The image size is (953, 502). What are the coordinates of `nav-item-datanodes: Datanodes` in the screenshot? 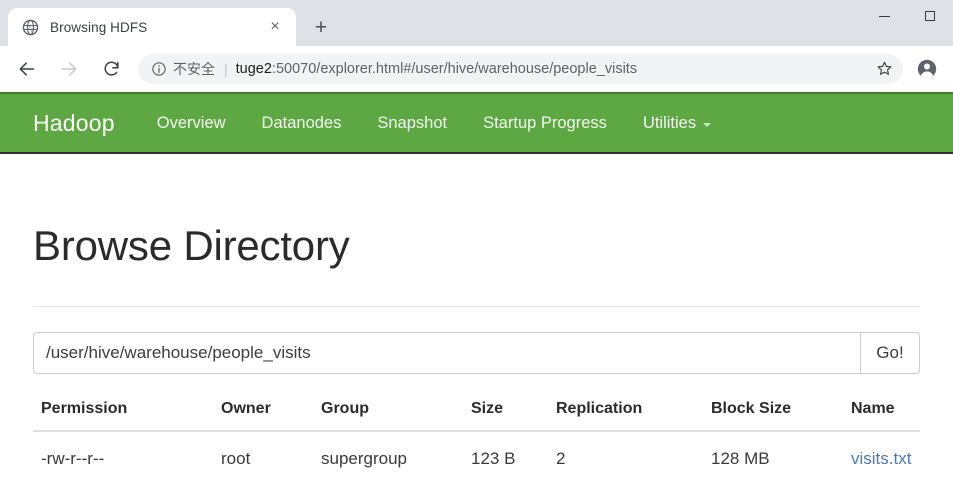 It's located at (302, 123).